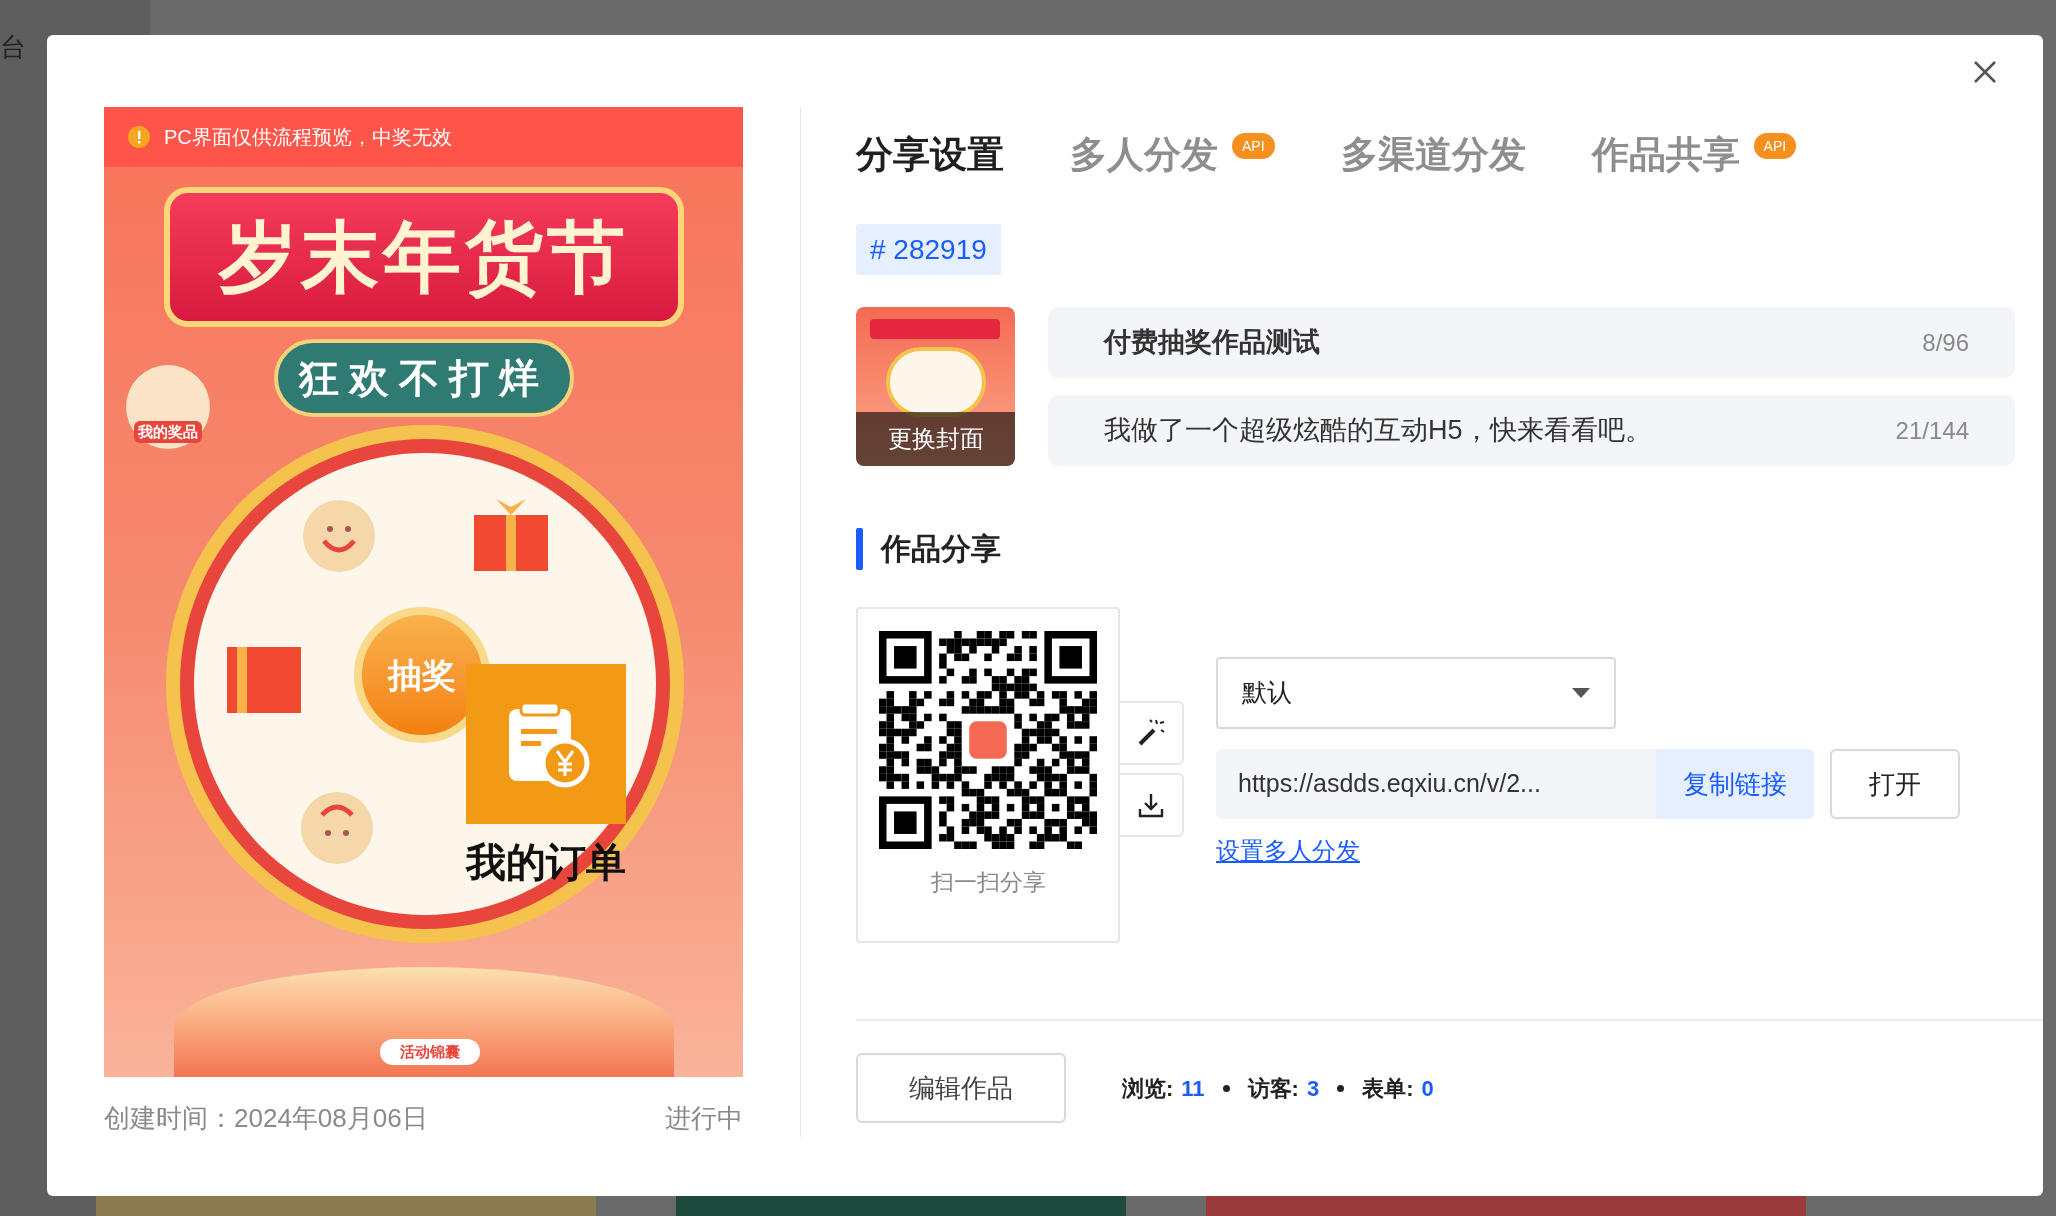 The height and width of the screenshot is (1216, 2056). I want to click on change-cover-button: 更换封面, so click(935, 439).